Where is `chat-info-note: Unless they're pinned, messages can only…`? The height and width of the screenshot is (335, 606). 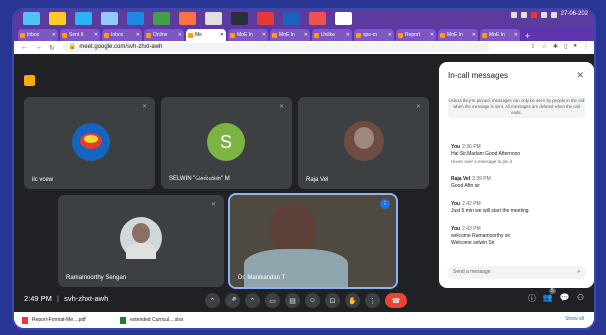 chat-info-note: Unless they're pinned, messages can only… is located at coordinates (516, 107).